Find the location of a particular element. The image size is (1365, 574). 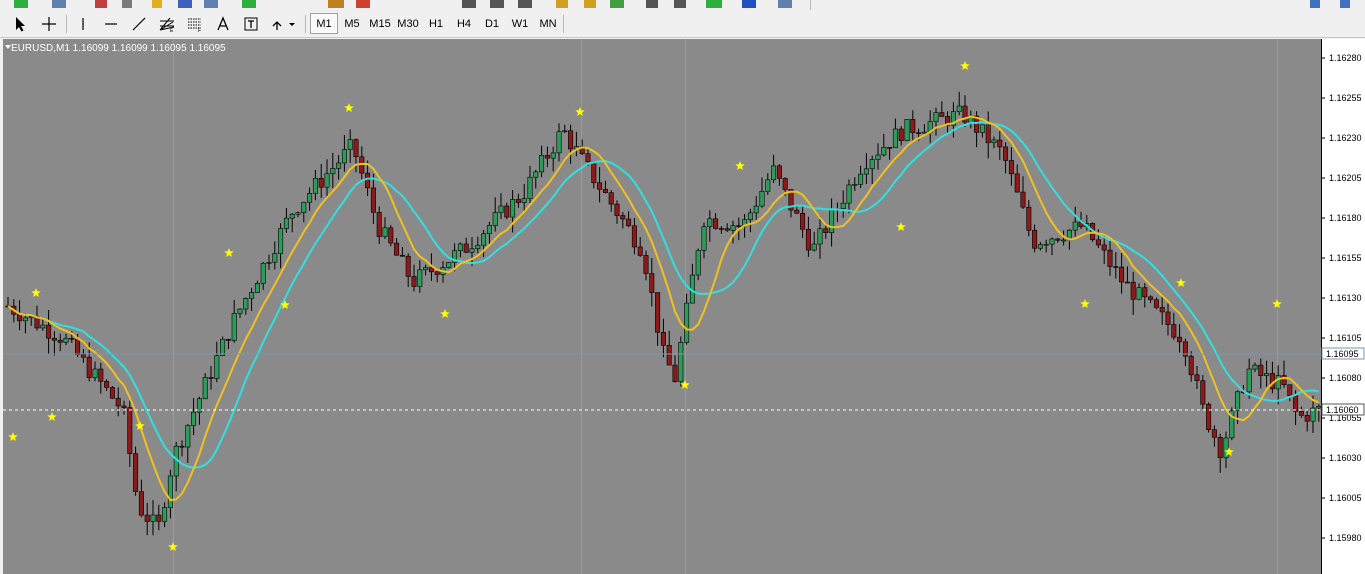

svg-text: F is located at coordinates (199, 30).